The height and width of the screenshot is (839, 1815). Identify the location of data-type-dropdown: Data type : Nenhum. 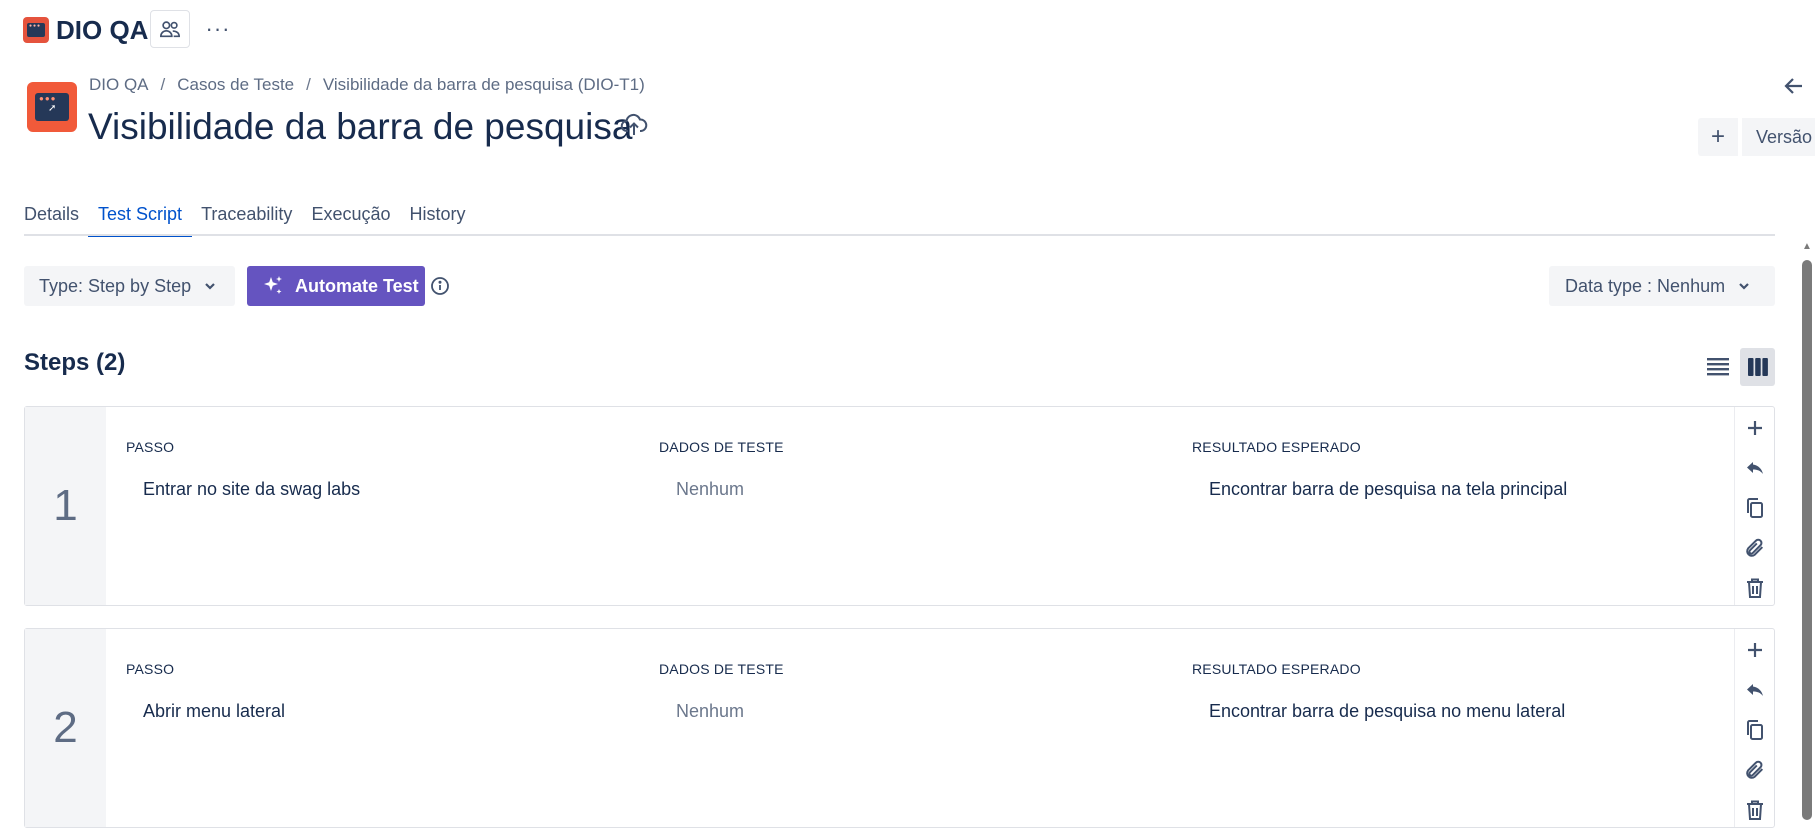
(1662, 286).